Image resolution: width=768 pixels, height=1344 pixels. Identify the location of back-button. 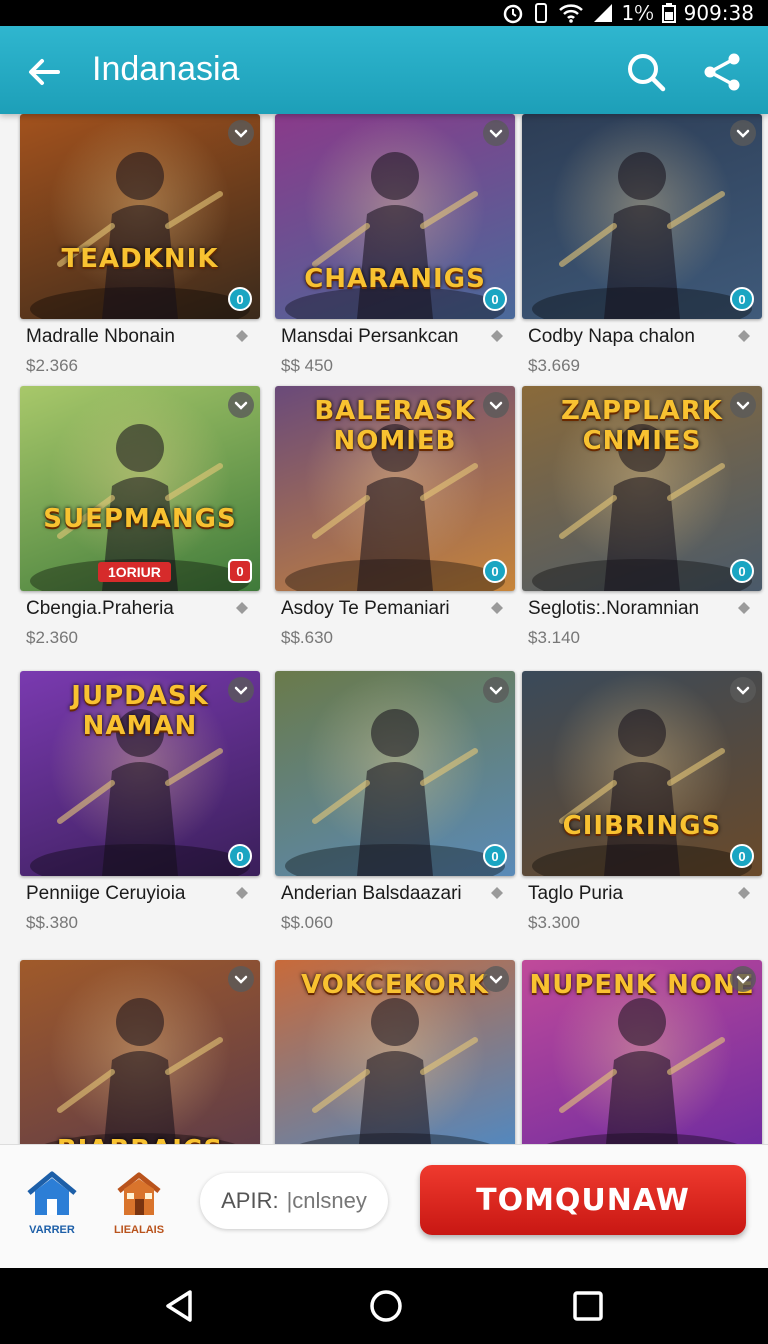
(44, 72).